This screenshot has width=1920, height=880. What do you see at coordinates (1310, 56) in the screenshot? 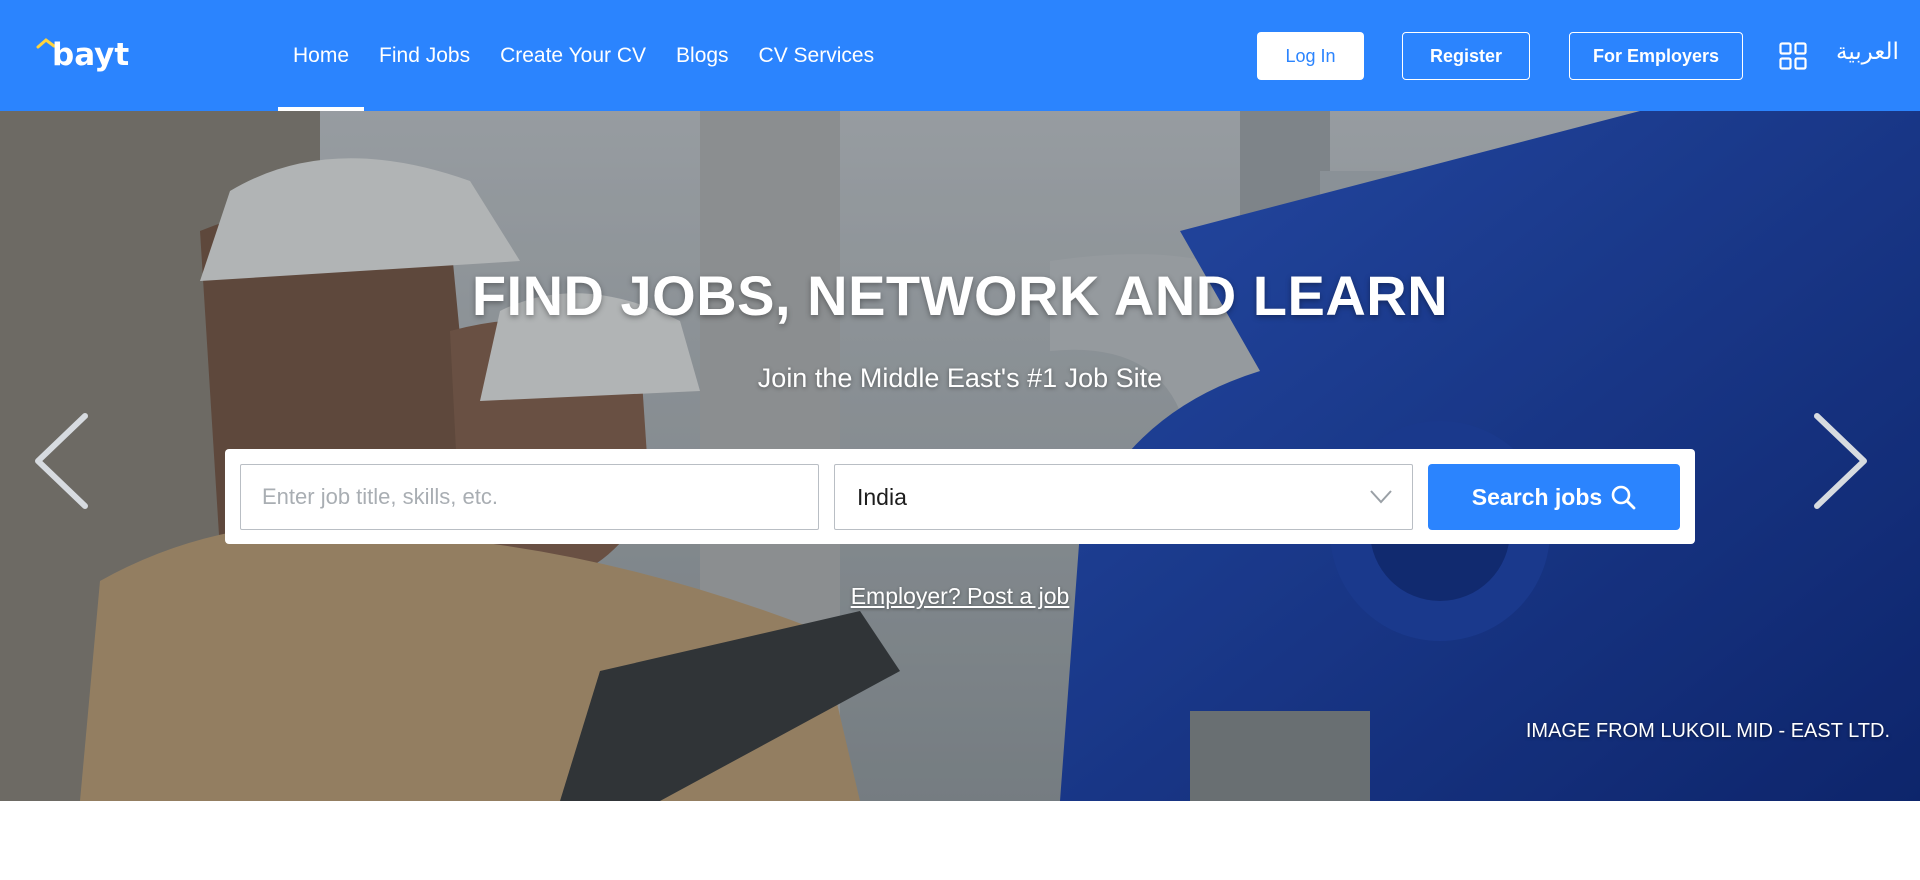
I see `login-button: Log In` at bounding box center [1310, 56].